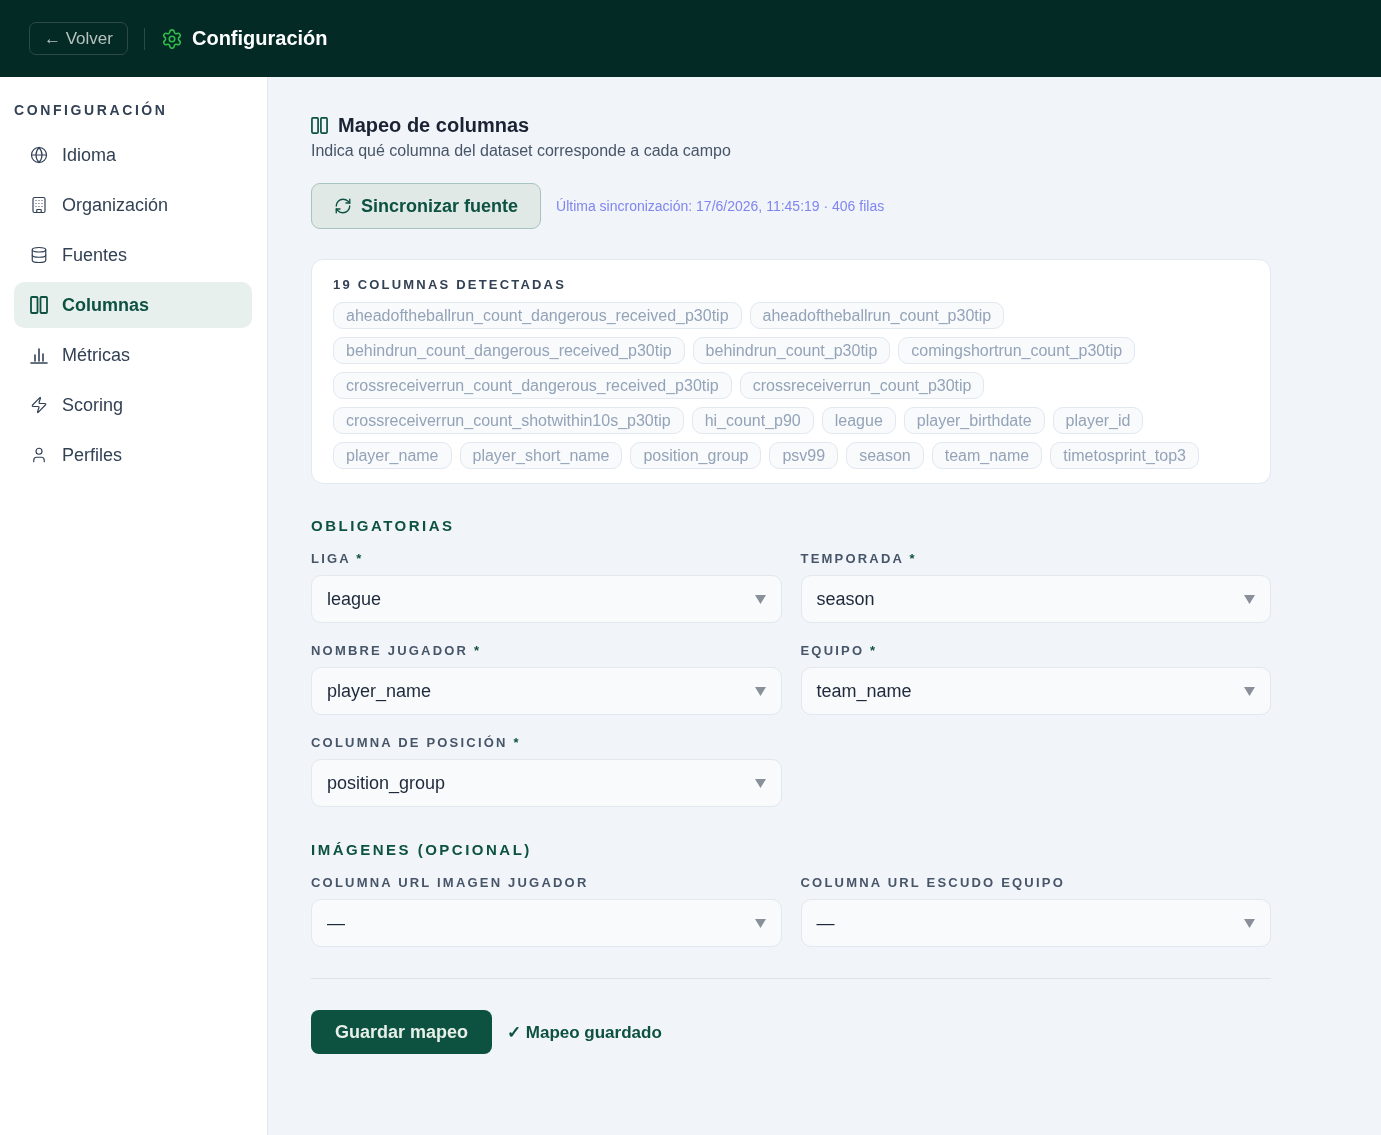 The image size is (1381, 1135). What do you see at coordinates (1035, 691) in the screenshot?
I see `select-field: team_name` at bounding box center [1035, 691].